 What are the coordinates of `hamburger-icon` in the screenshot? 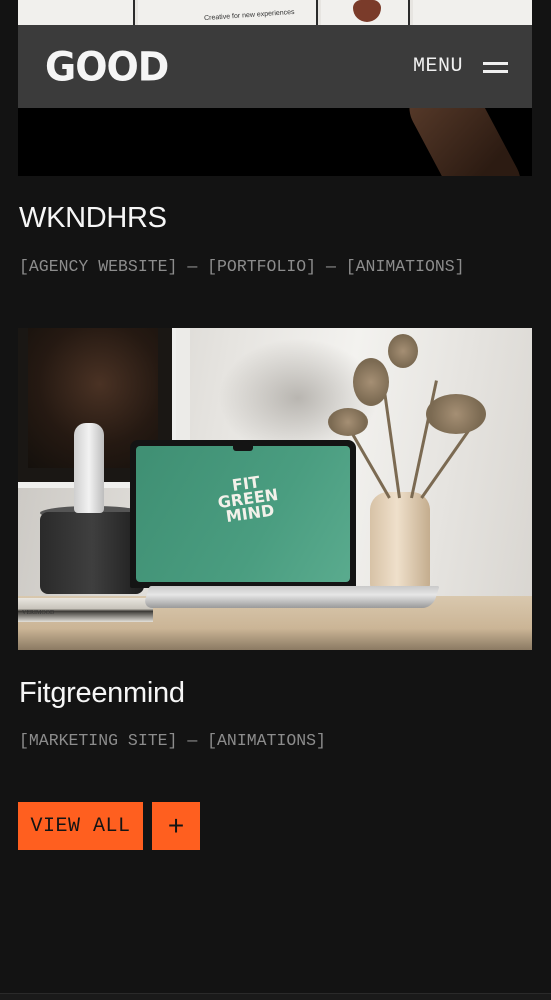 It's located at (495, 67).